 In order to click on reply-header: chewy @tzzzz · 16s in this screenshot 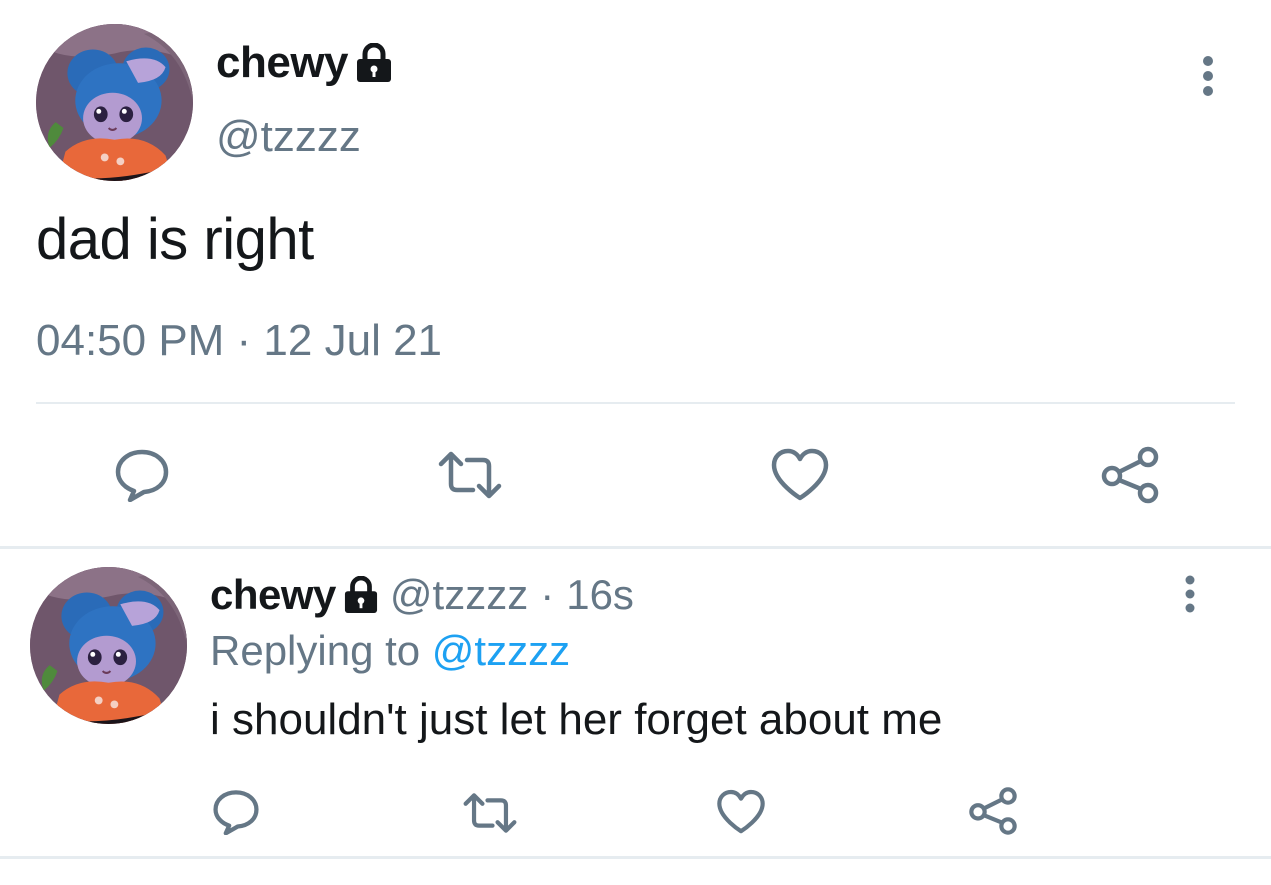, I will do `click(422, 595)`.